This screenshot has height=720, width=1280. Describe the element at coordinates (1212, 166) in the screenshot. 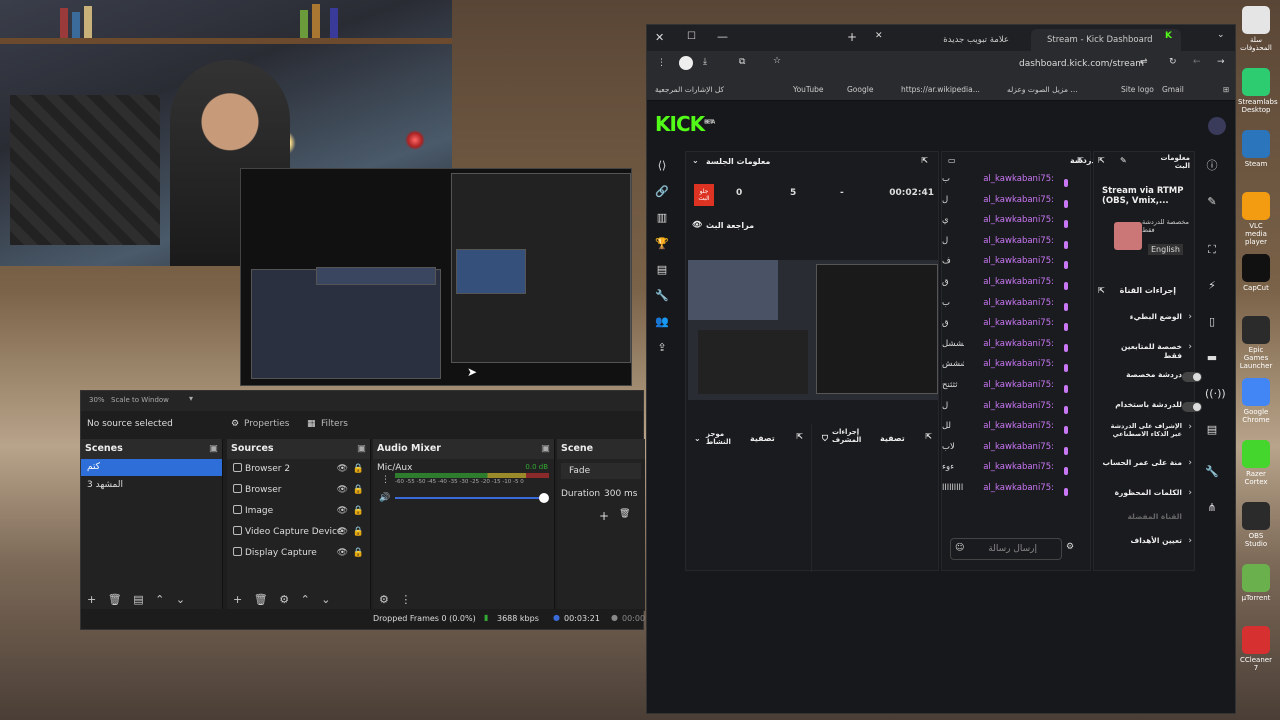

I see `info-icon: ⓘ` at that location.